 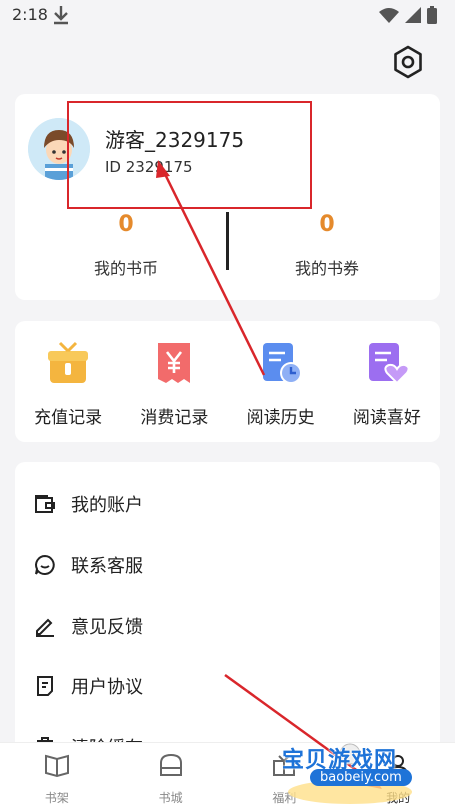 I want to click on download-icon, so click(x=61, y=15).